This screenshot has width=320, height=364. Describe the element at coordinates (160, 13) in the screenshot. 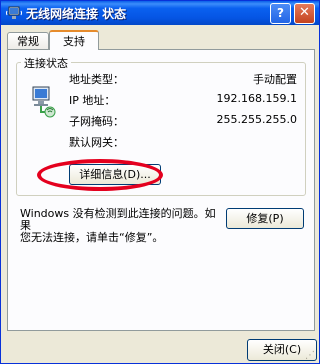

I see `title-bar: 无线网络连接 状态 ? ✕` at that location.